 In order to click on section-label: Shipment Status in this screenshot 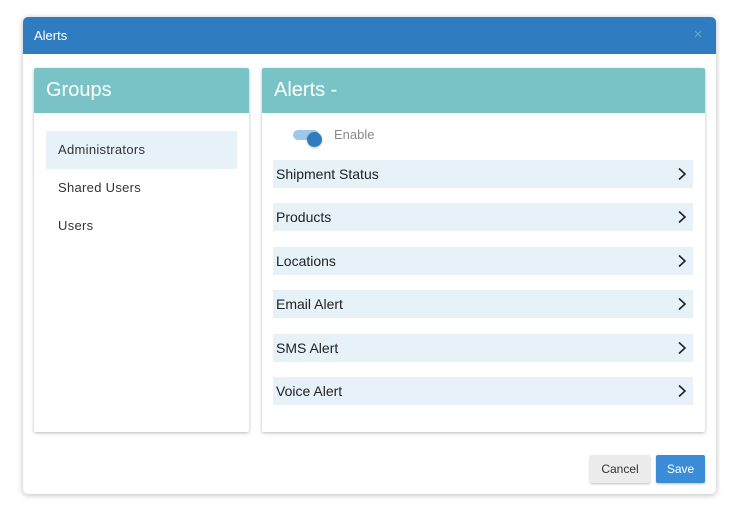, I will do `click(327, 174)`.